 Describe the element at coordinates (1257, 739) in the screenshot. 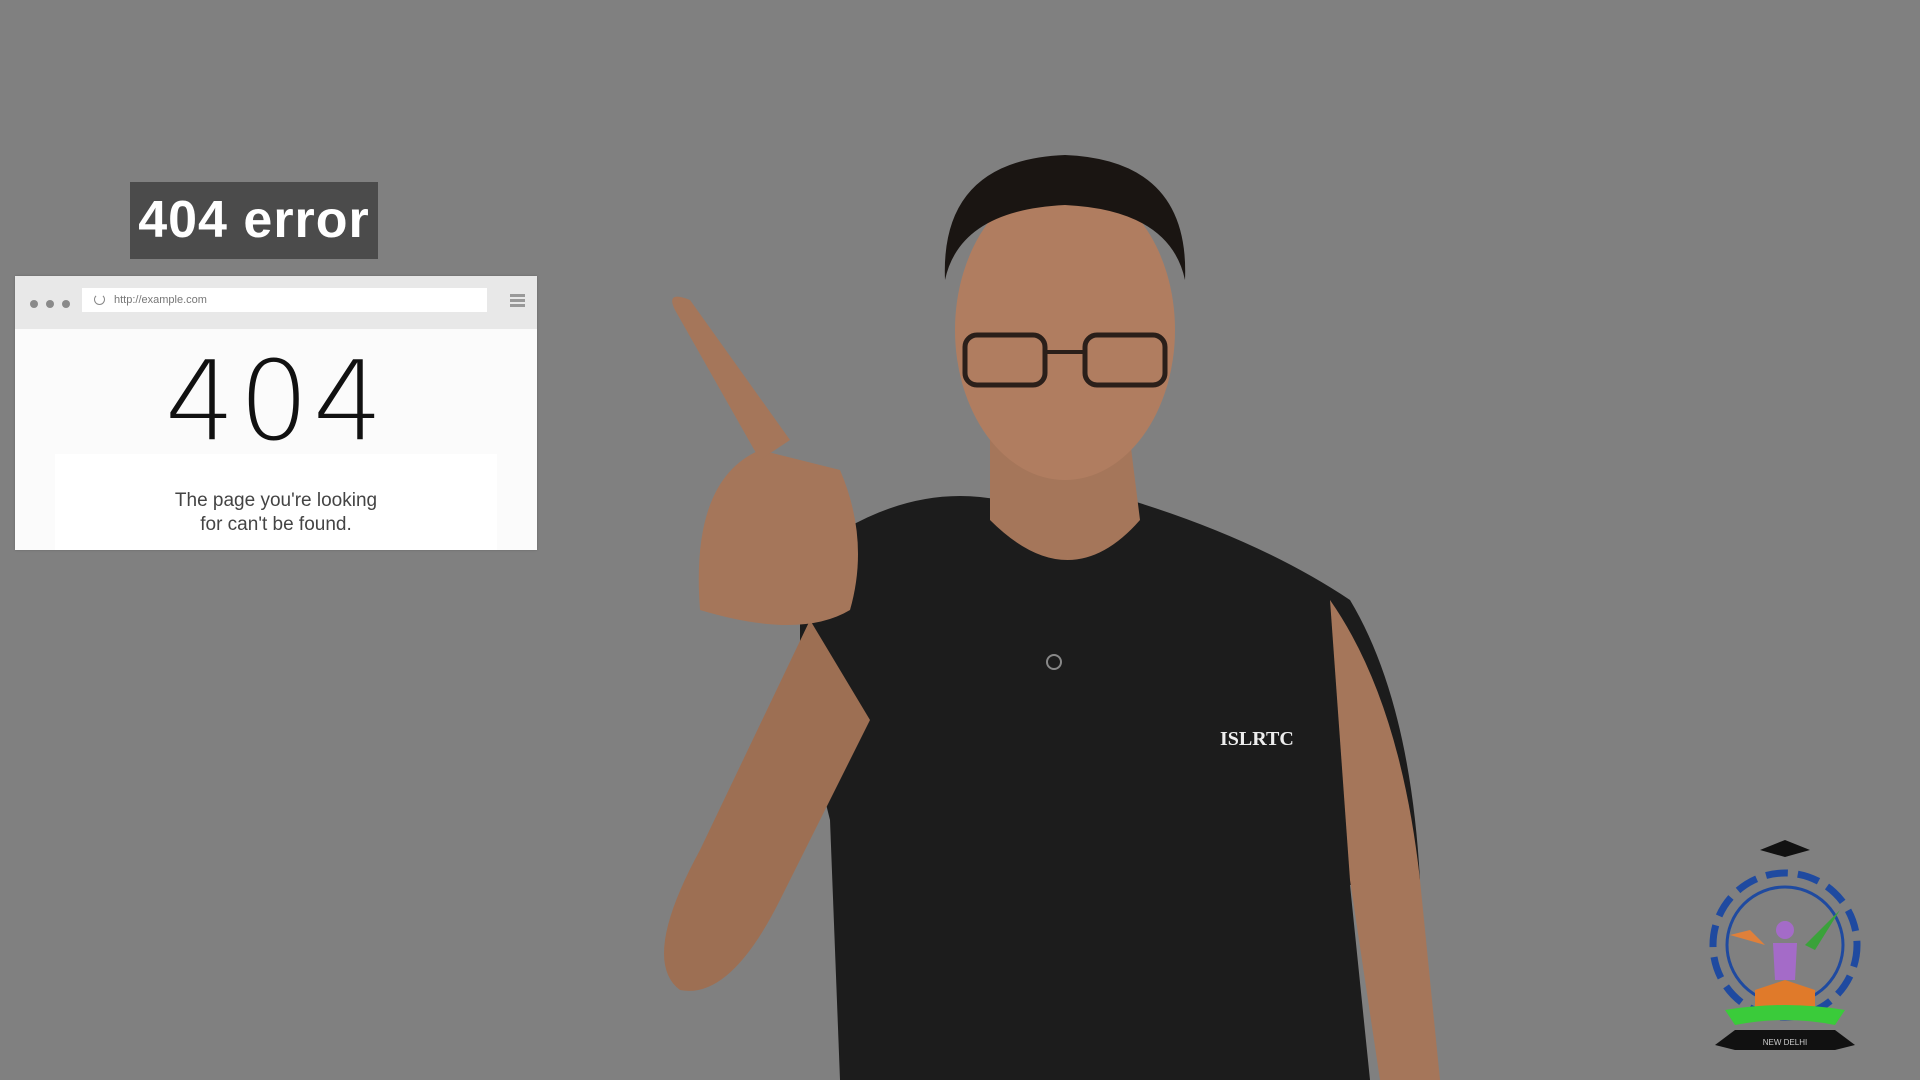

I see `shirt-logo-text: ISLRTC` at that location.